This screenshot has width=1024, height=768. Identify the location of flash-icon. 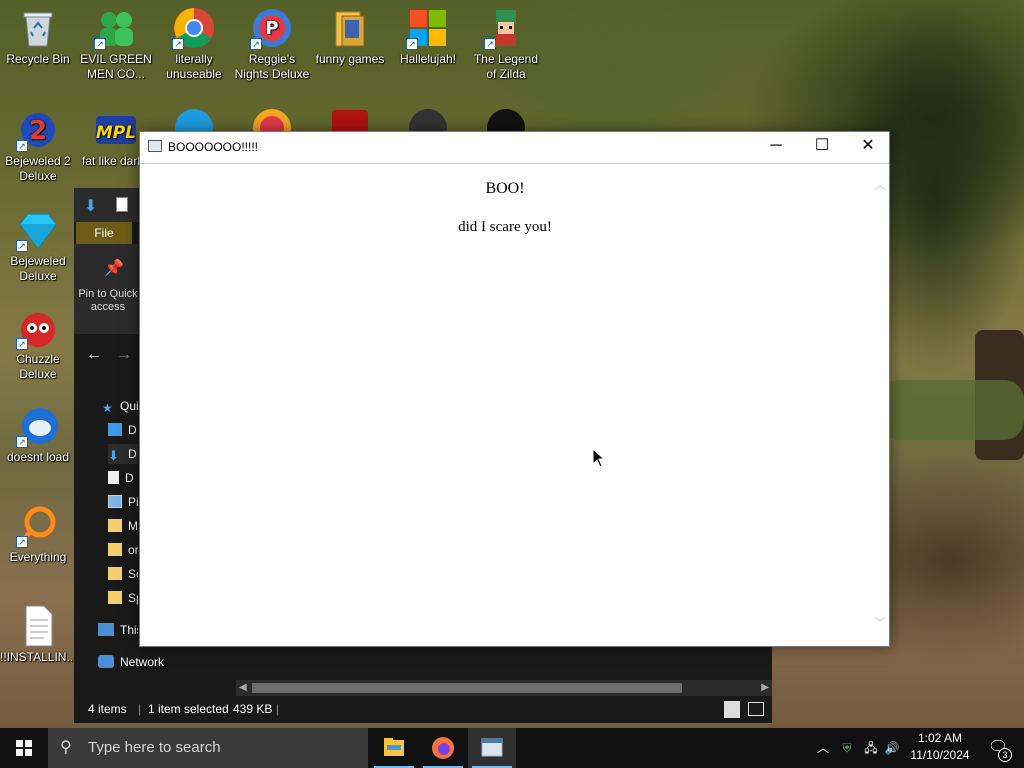
(350, 119).